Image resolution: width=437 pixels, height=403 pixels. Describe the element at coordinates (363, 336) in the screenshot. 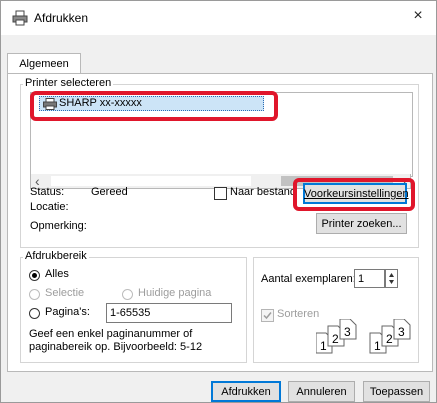

I see `collate-pages-icon: 123 123` at that location.